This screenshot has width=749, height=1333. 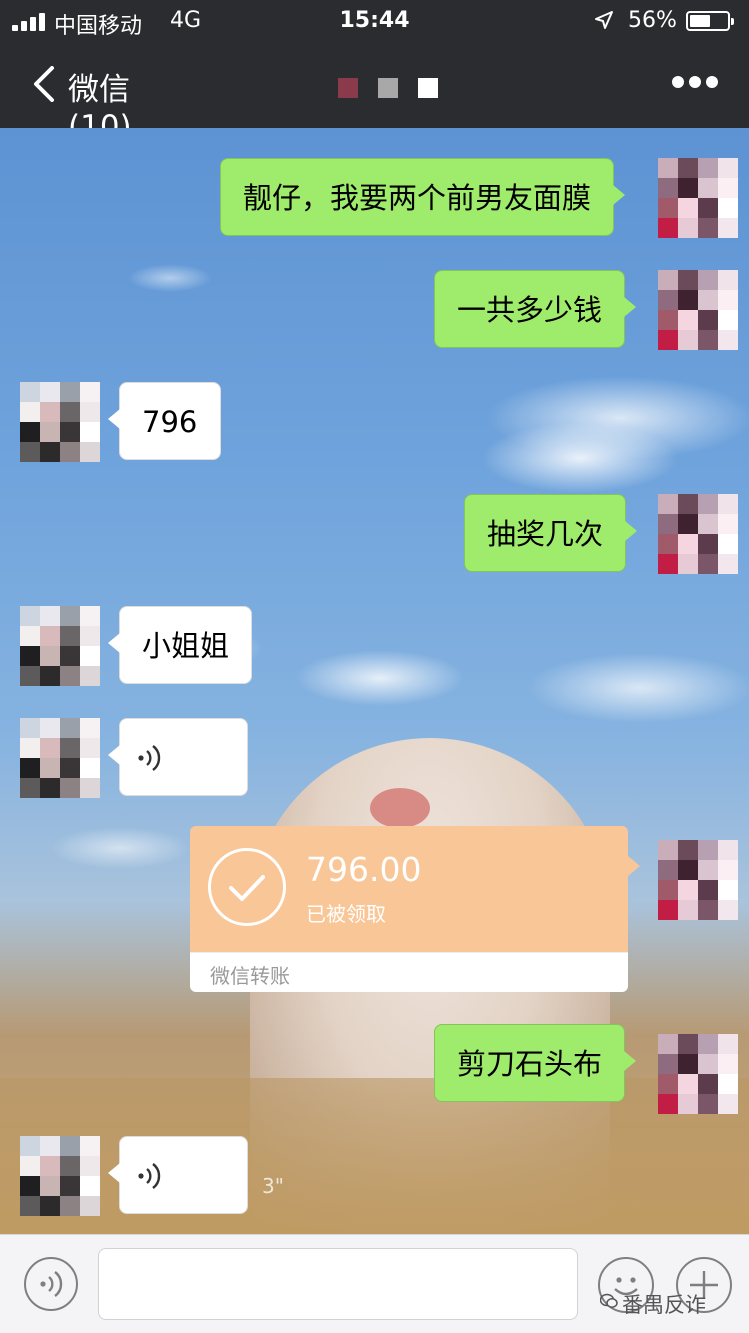 What do you see at coordinates (423, 197) in the screenshot?
I see `message-bubble-sent: 靓仔，我要两个前男友面膜` at bounding box center [423, 197].